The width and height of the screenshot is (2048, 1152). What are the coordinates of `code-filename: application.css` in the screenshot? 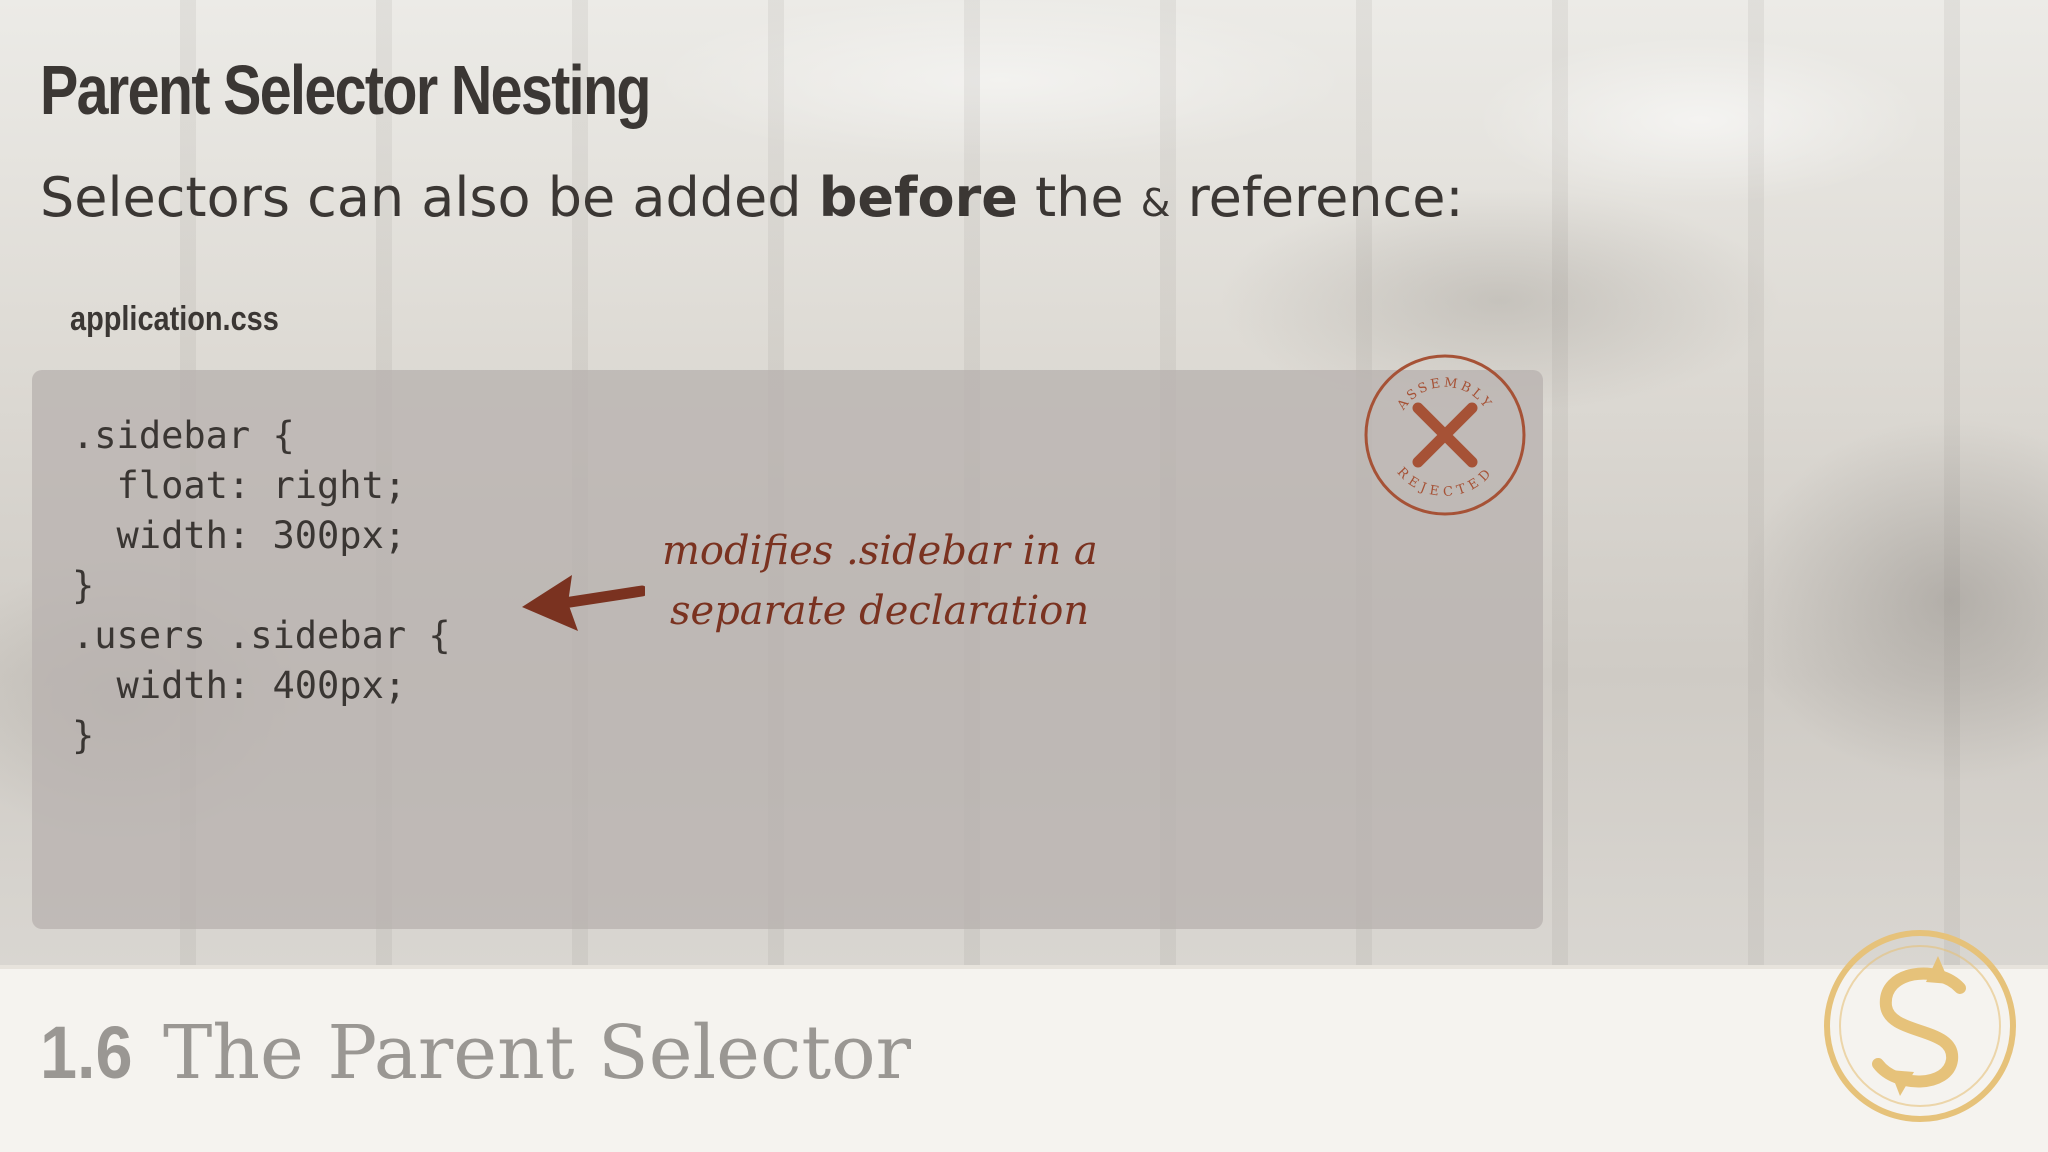 It's located at (174, 319).